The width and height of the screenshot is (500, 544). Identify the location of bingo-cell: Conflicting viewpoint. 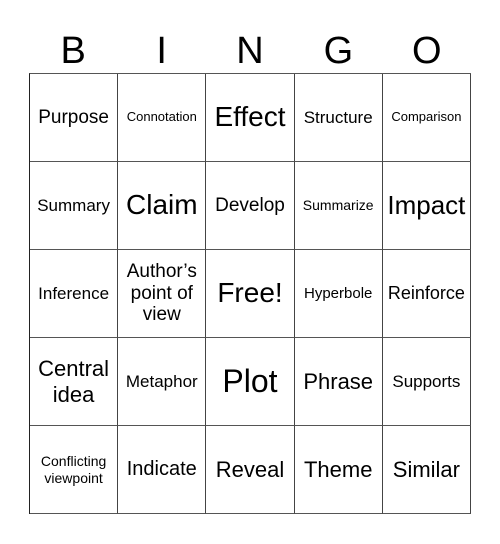
(74, 470).